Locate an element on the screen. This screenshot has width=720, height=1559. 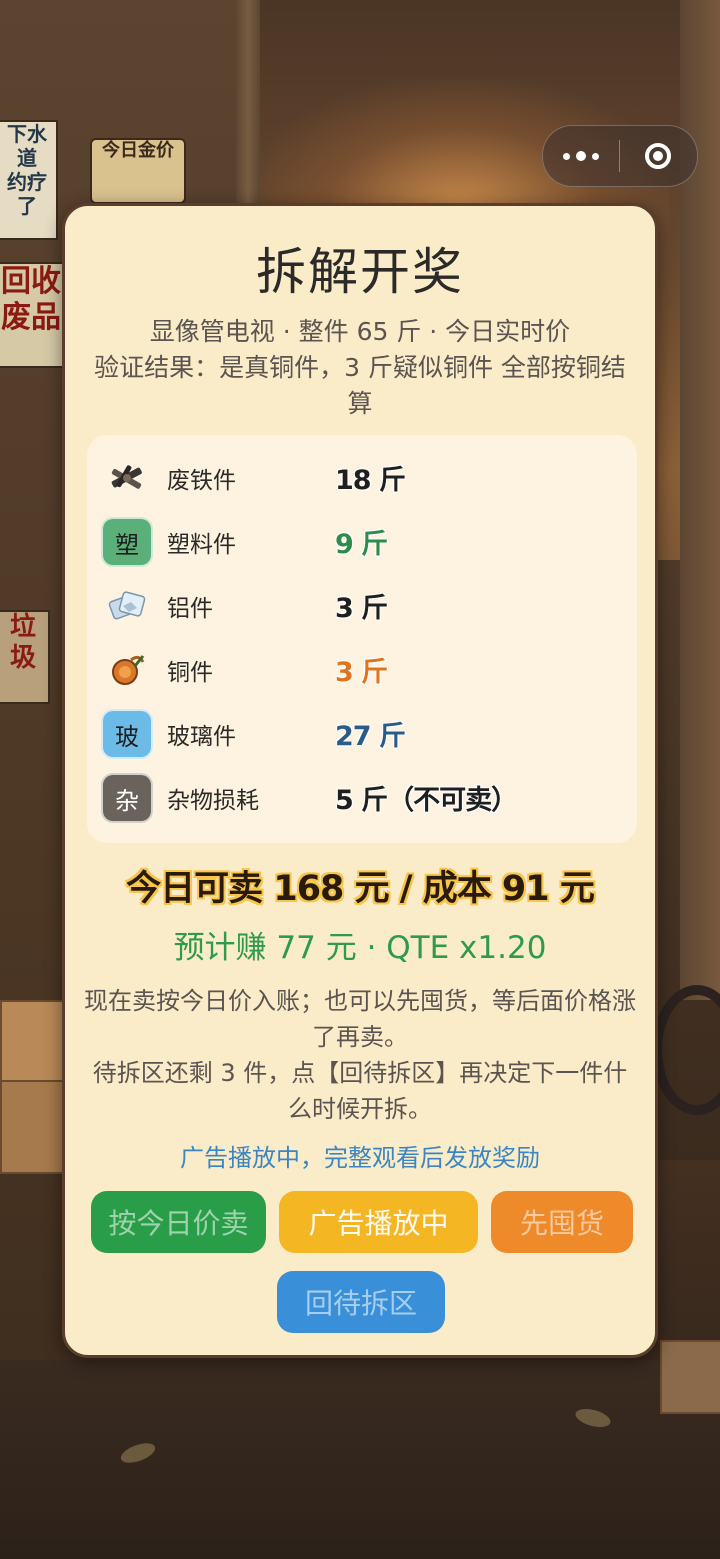
item-name: 玻璃件 is located at coordinates (201, 737).